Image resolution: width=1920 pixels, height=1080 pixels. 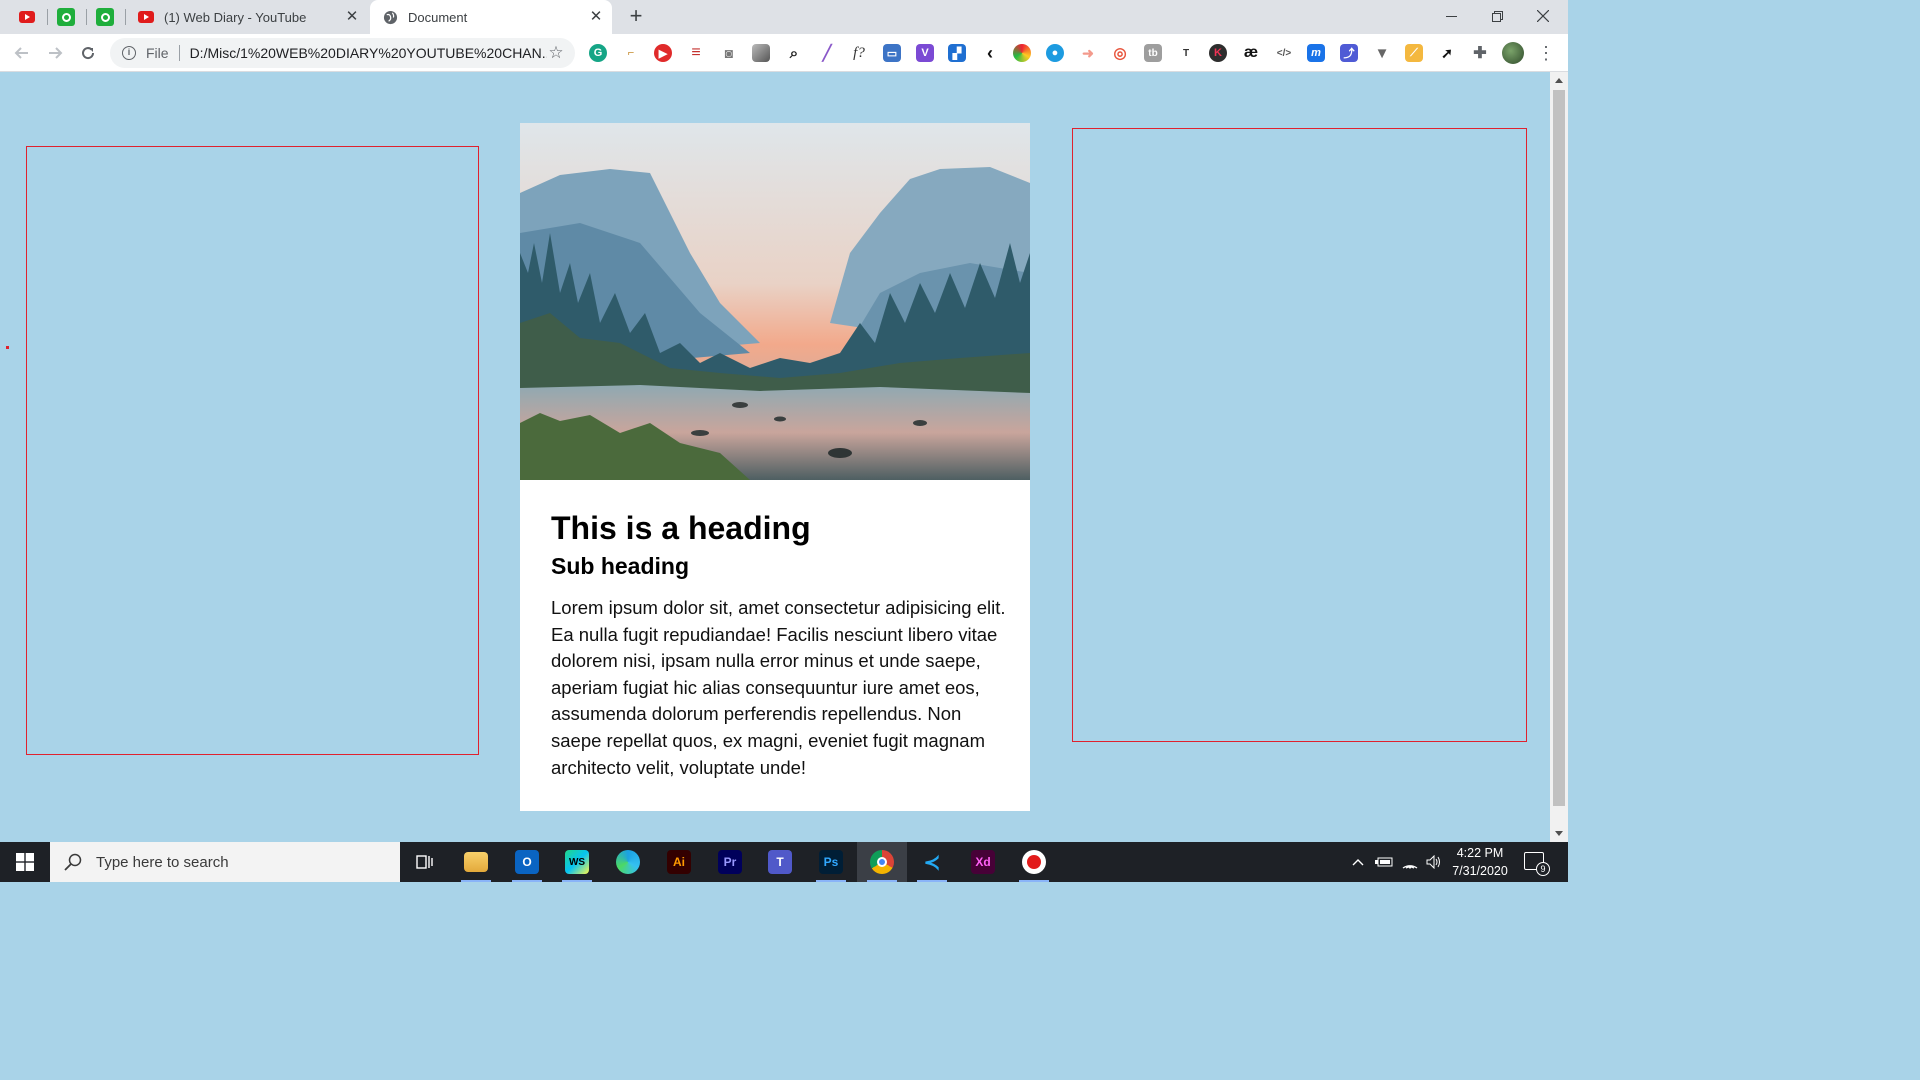 I want to click on task-view-icon, so click(x=424, y=862).